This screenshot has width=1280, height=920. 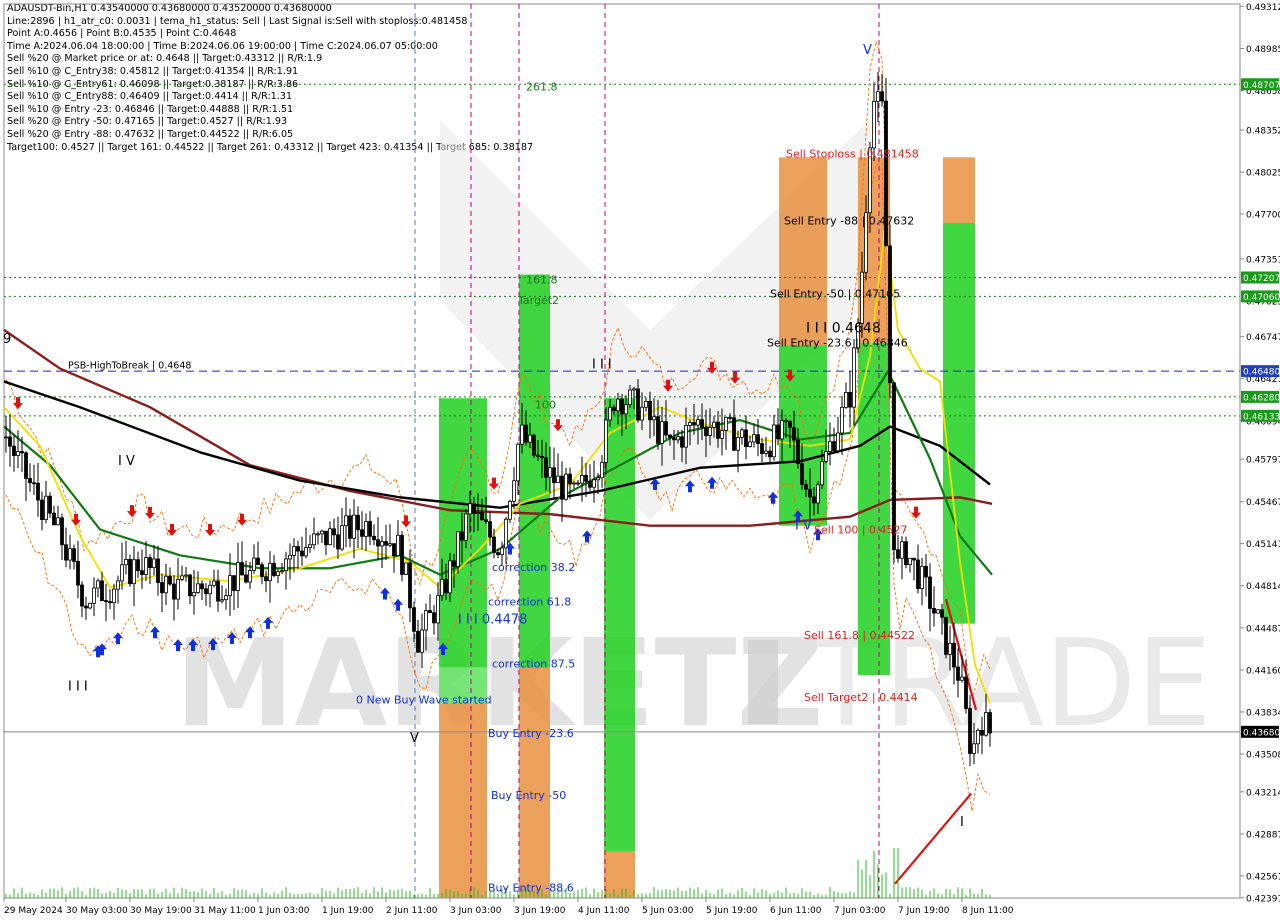 What do you see at coordinates (531, 733) in the screenshot?
I see `annotation-label: Buy Entry -23.6` at bounding box center [531, 733].